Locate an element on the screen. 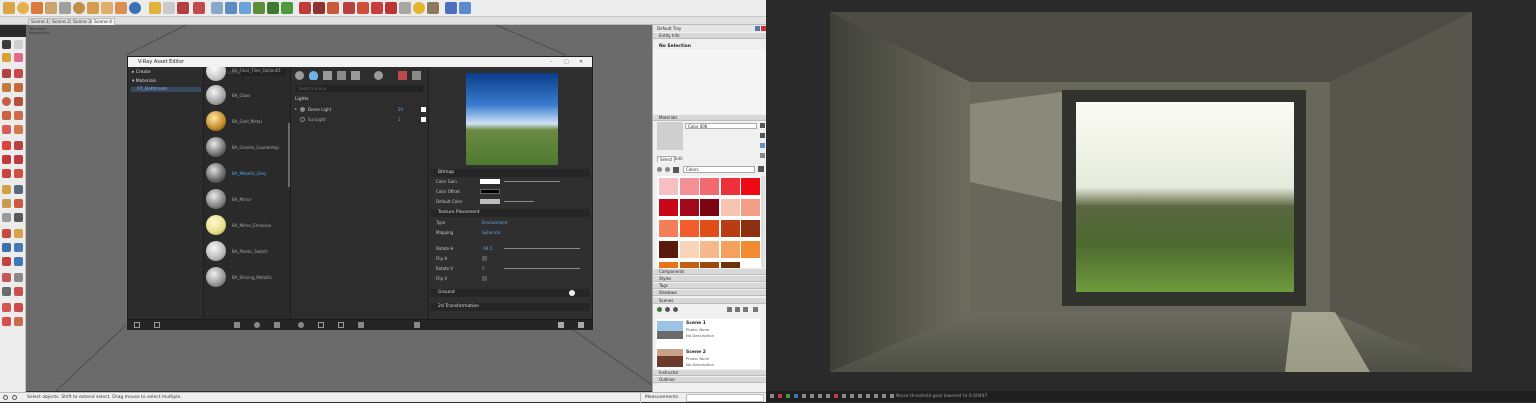 Image resolution: width=1536 pixels, height=403 pixels. fur-icon is located at coordinates (319, 8).